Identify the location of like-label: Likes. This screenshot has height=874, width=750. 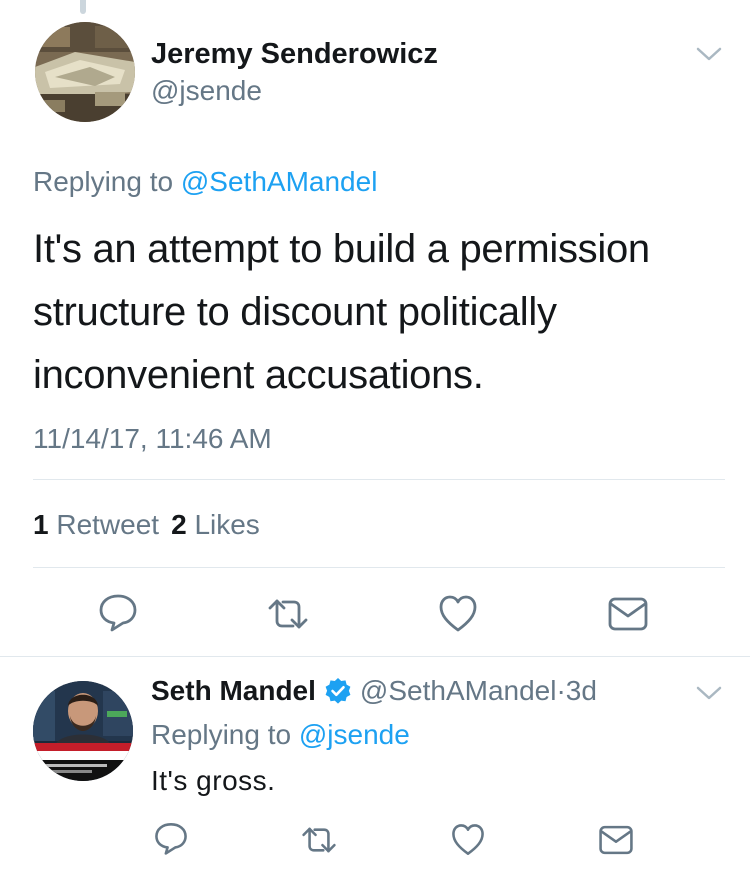
(226, 524).